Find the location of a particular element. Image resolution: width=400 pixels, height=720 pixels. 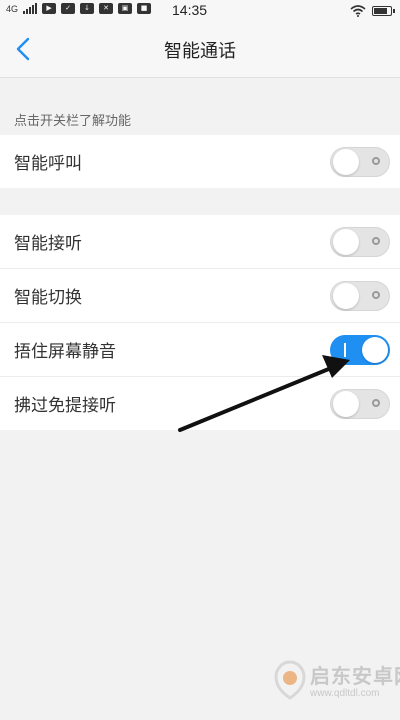

status-time: 14:35 is located at coordinates (190, 10).